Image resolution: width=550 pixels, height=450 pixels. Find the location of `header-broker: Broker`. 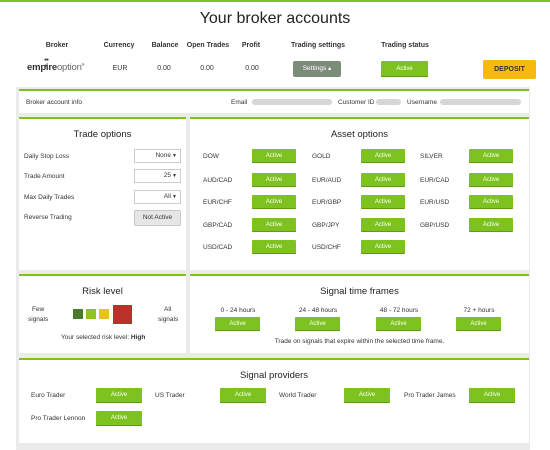

header-broker: Broker is located at coordinates (57, 45).